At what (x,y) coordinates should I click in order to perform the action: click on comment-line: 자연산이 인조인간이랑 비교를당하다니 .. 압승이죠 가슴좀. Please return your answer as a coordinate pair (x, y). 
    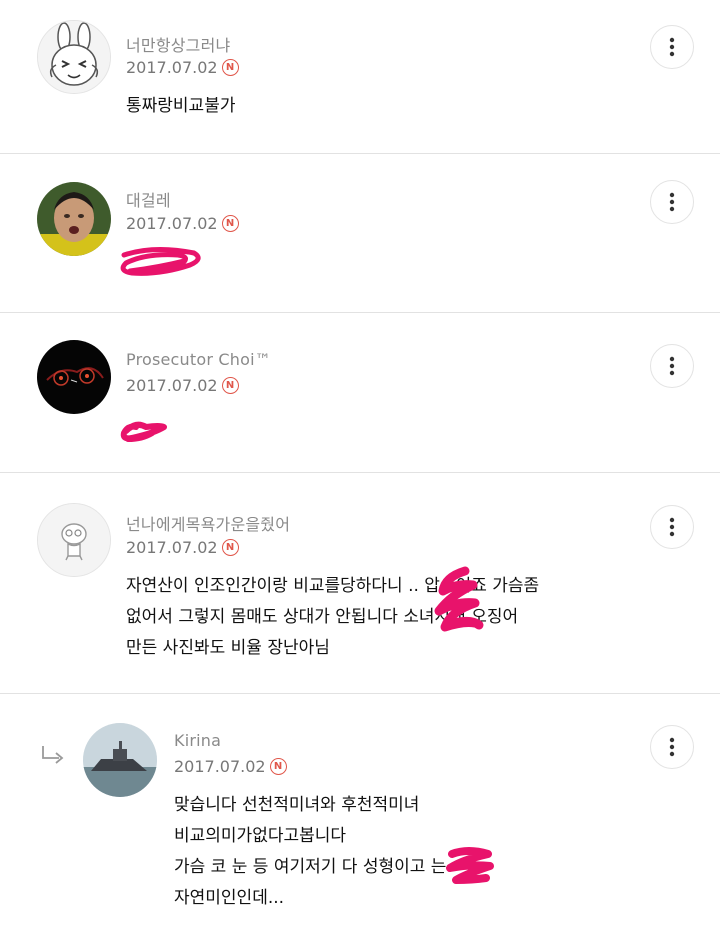
    Looking at the image, I should click on (333, 586).